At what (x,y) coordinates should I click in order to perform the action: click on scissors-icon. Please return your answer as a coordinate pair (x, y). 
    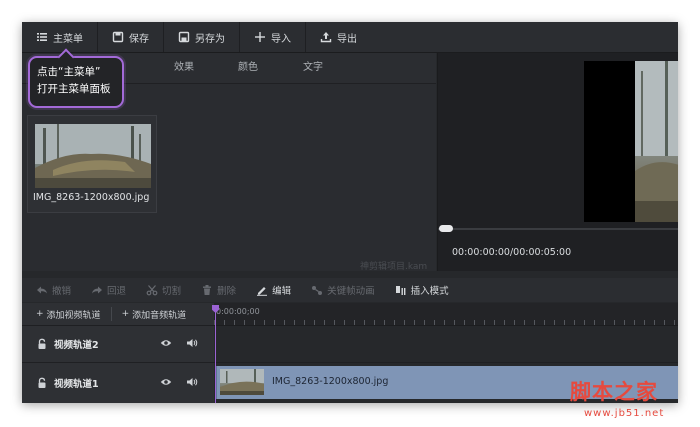
    Looking at the image, I should click on (152, 290).